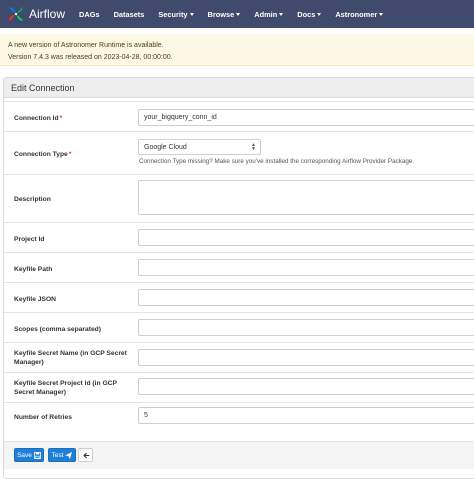 The width and height of the screenshot is (474, 481). I want to click on keyfile-secret-project-label-line2: Secret Manager), so click(40, 392).